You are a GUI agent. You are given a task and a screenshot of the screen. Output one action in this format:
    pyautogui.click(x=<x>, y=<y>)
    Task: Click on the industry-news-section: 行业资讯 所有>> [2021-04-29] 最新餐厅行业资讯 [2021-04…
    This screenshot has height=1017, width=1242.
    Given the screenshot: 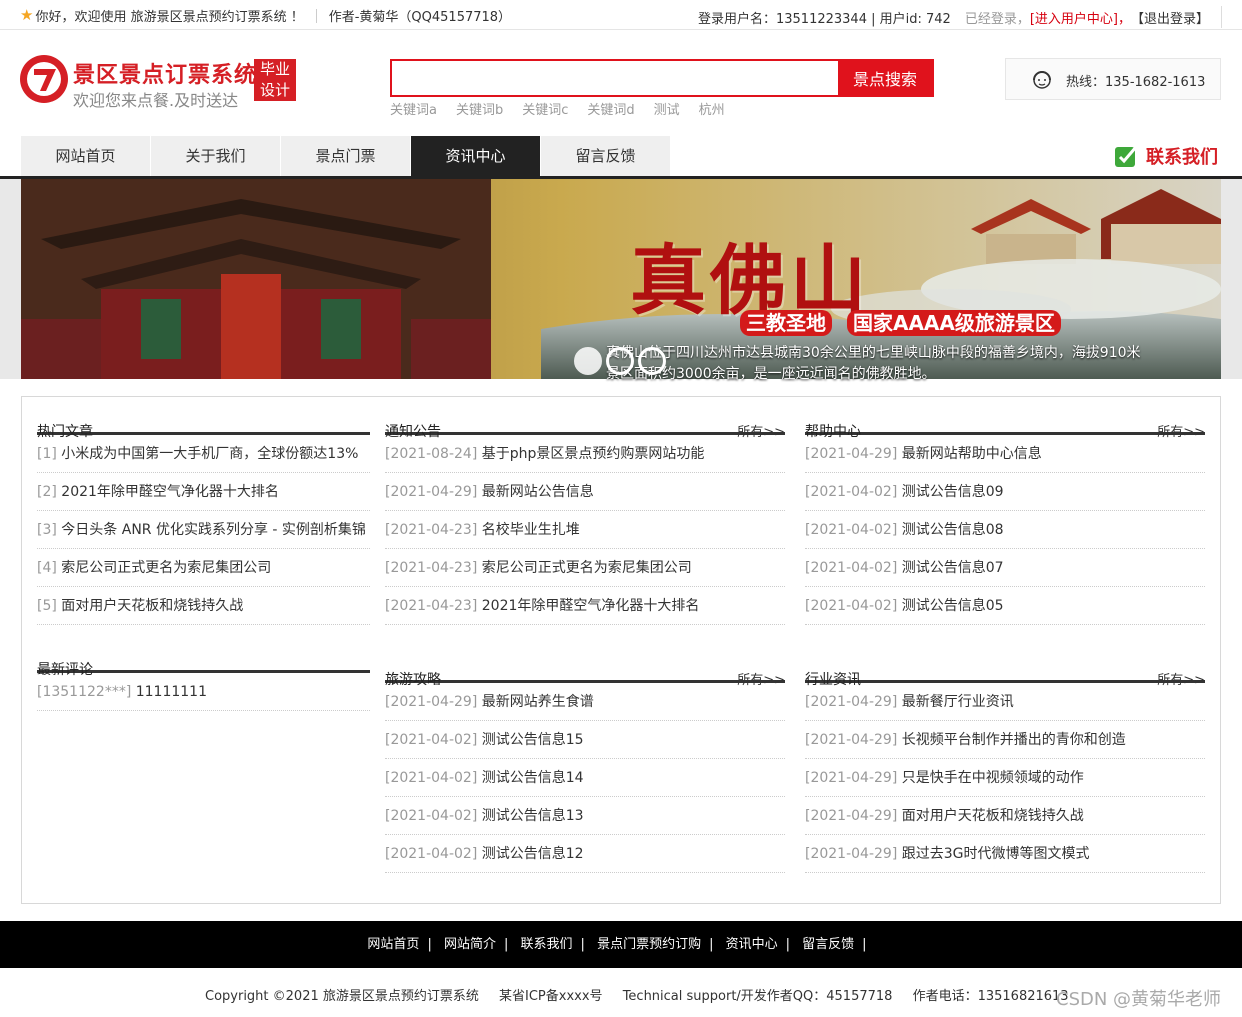 What is the action you would take?
    pyautogui.click(x=1005, y=759)
    